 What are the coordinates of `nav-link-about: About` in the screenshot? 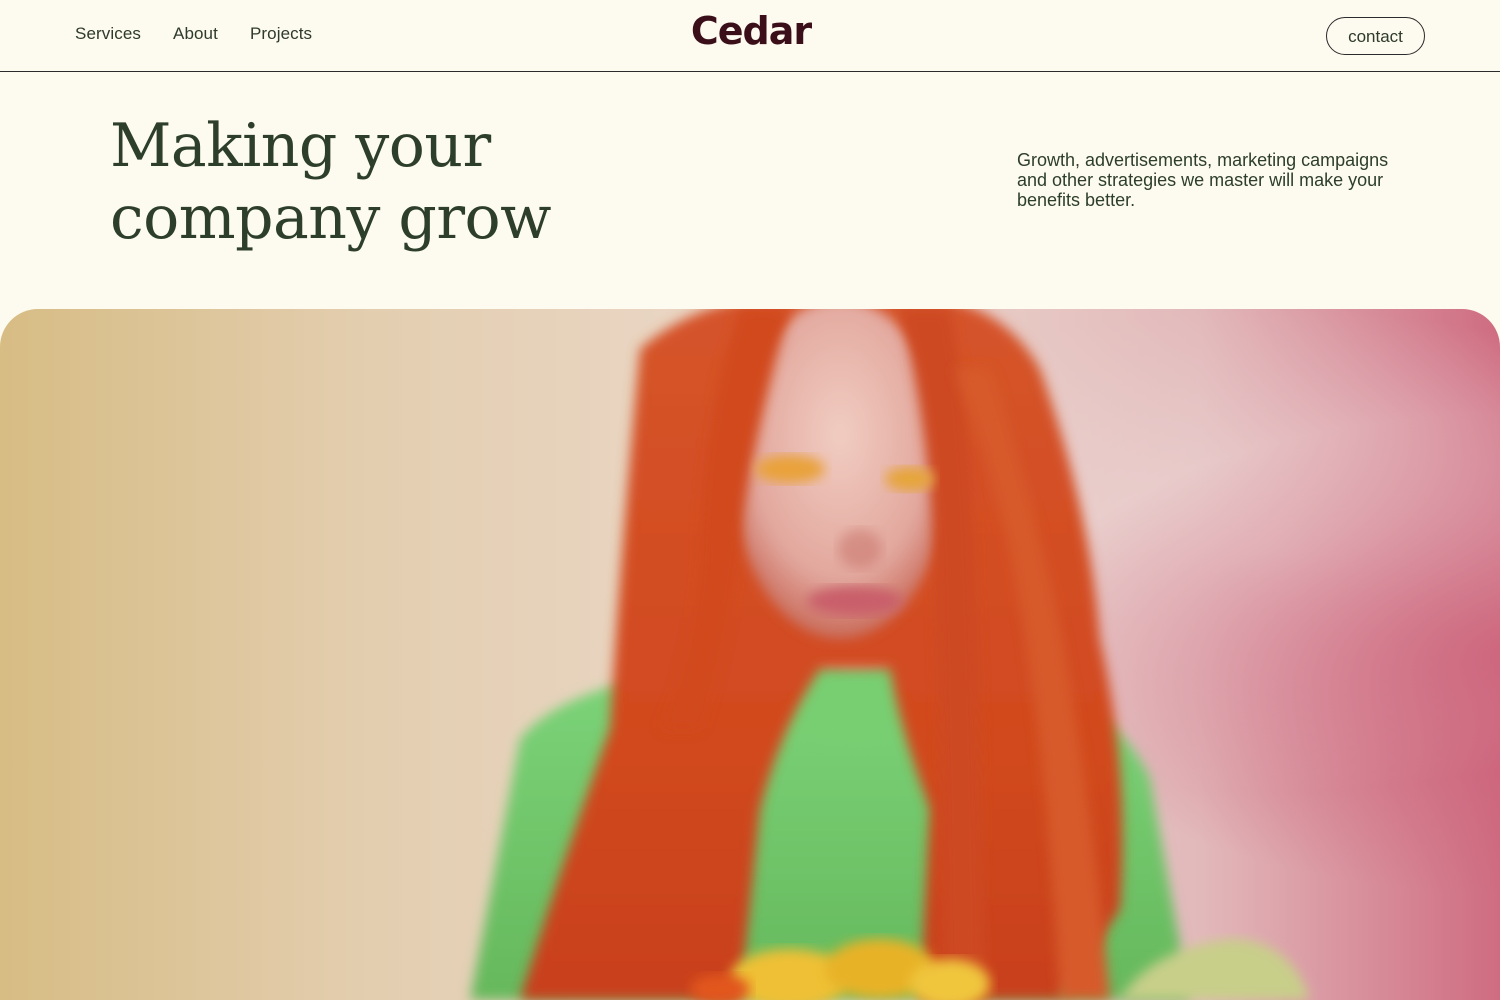 It's located at (195, 34).